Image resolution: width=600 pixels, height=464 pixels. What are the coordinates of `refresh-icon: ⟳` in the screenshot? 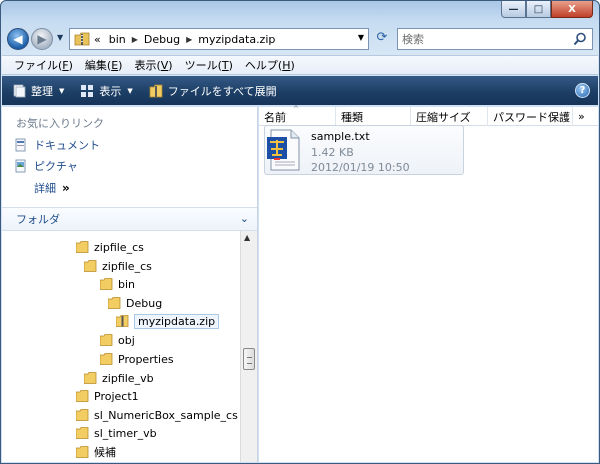 It's located at (382, 39).